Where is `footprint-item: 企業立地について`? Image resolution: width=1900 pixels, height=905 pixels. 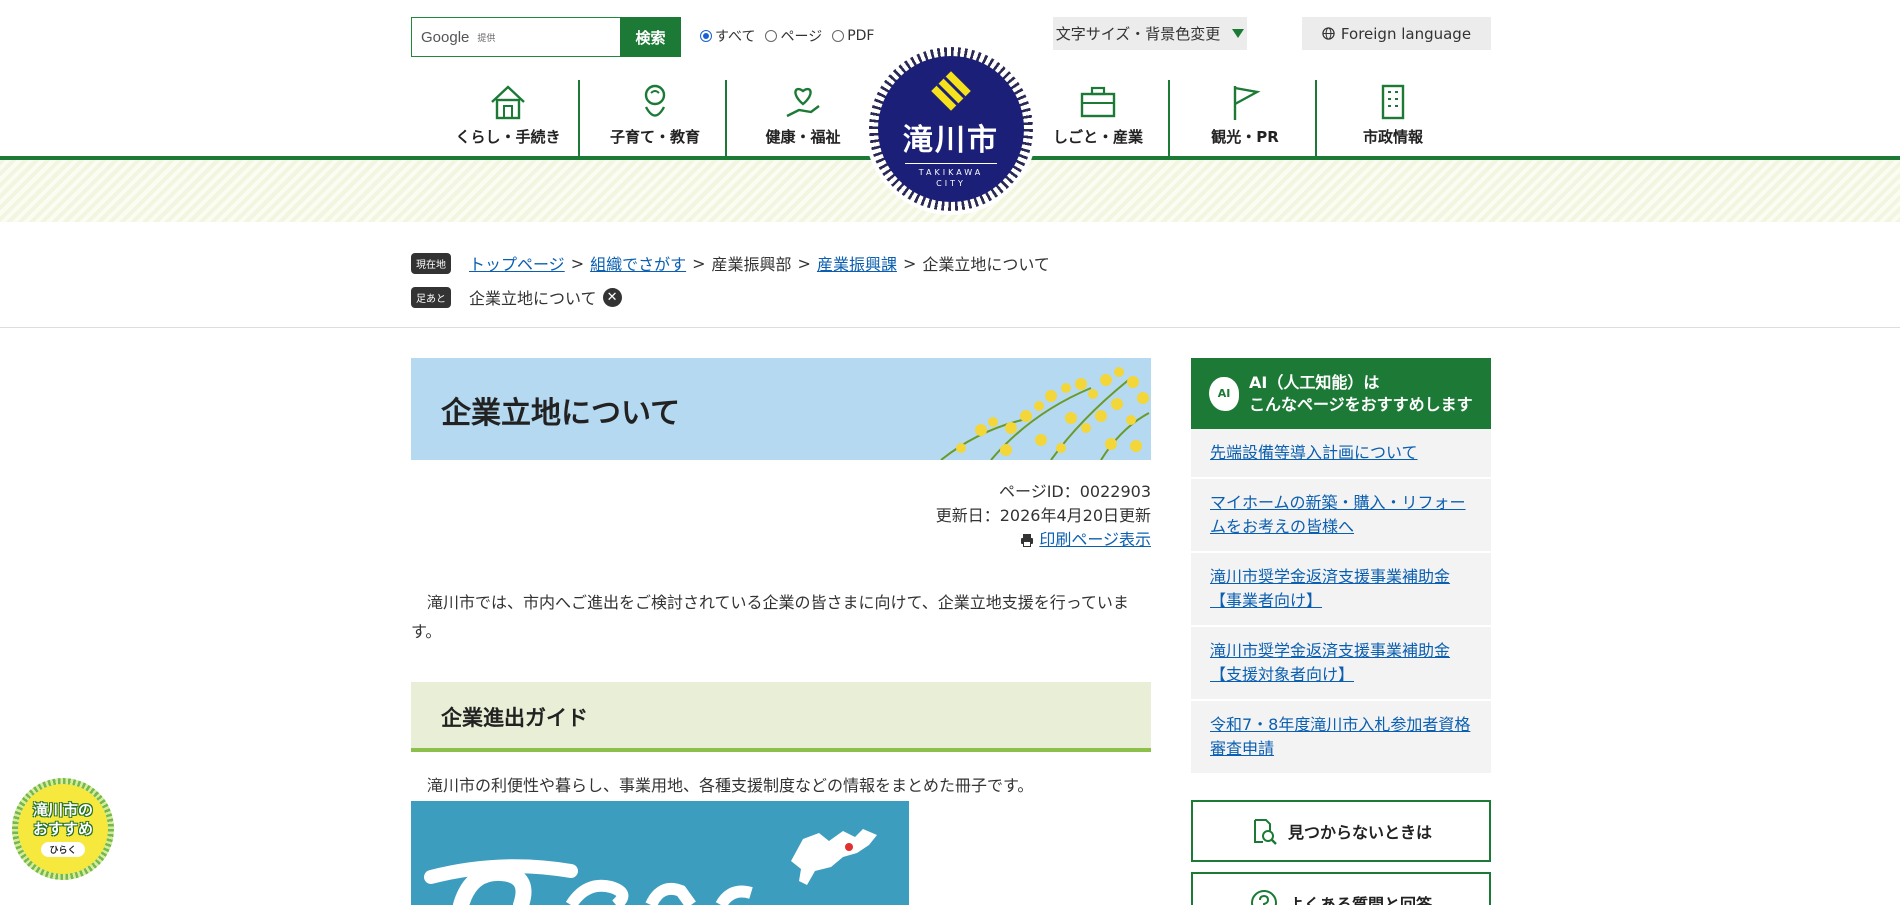 footprint-item: 企業立地について is located at coordinates (533, 298).